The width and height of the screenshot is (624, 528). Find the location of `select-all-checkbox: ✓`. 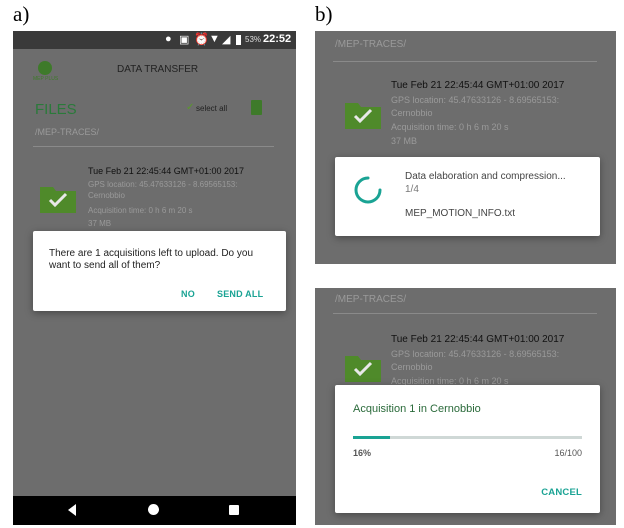

select-all-checkbox: ✓ is located at coordinates (190, 107).